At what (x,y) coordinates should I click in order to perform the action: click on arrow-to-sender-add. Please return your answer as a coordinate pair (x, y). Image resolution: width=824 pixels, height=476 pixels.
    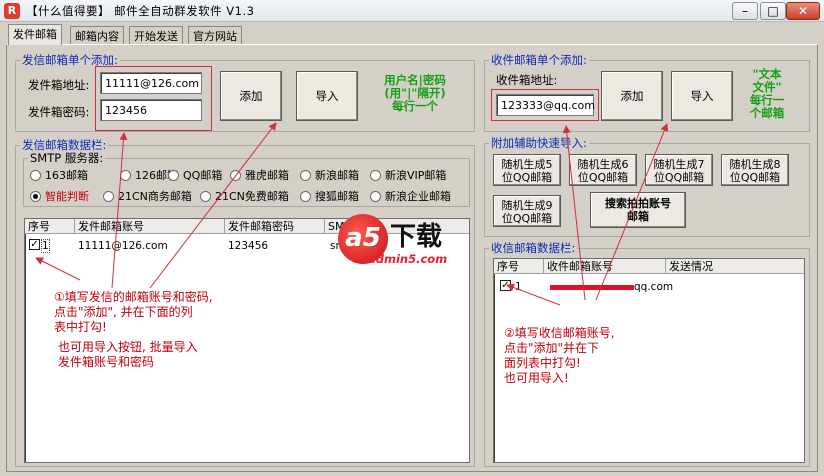
    Looking at the image, I should click on (213, 205).